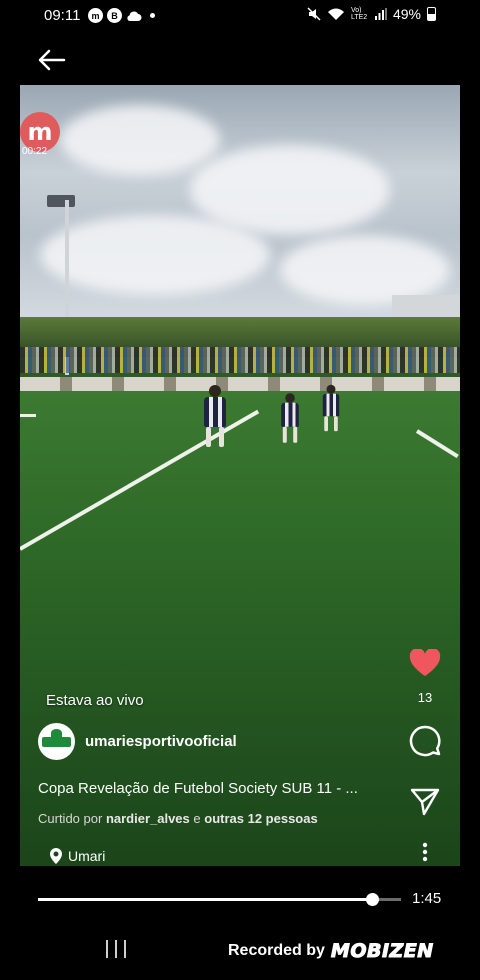 Image resolution: width=480 pixels, height=980 pixels. I want to click on account-row: umariesportivooficial, so click(137, 741).